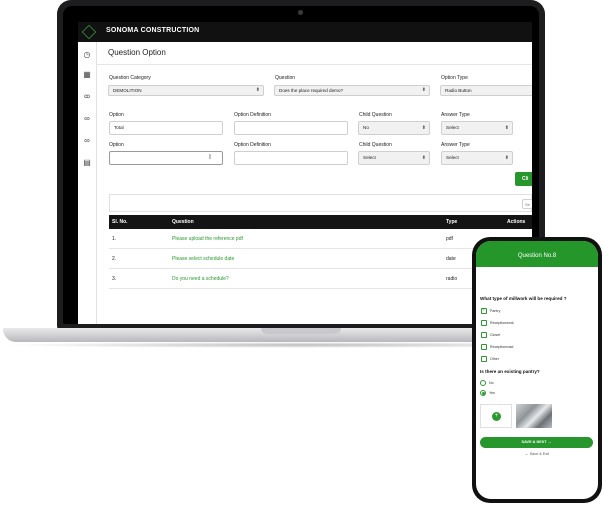 The image size is (603, 506). What do you see at coordinates (127, 90) in the screenshot?
I see `question-category-value: DEMOLITION` at bounding box center [127, 90].